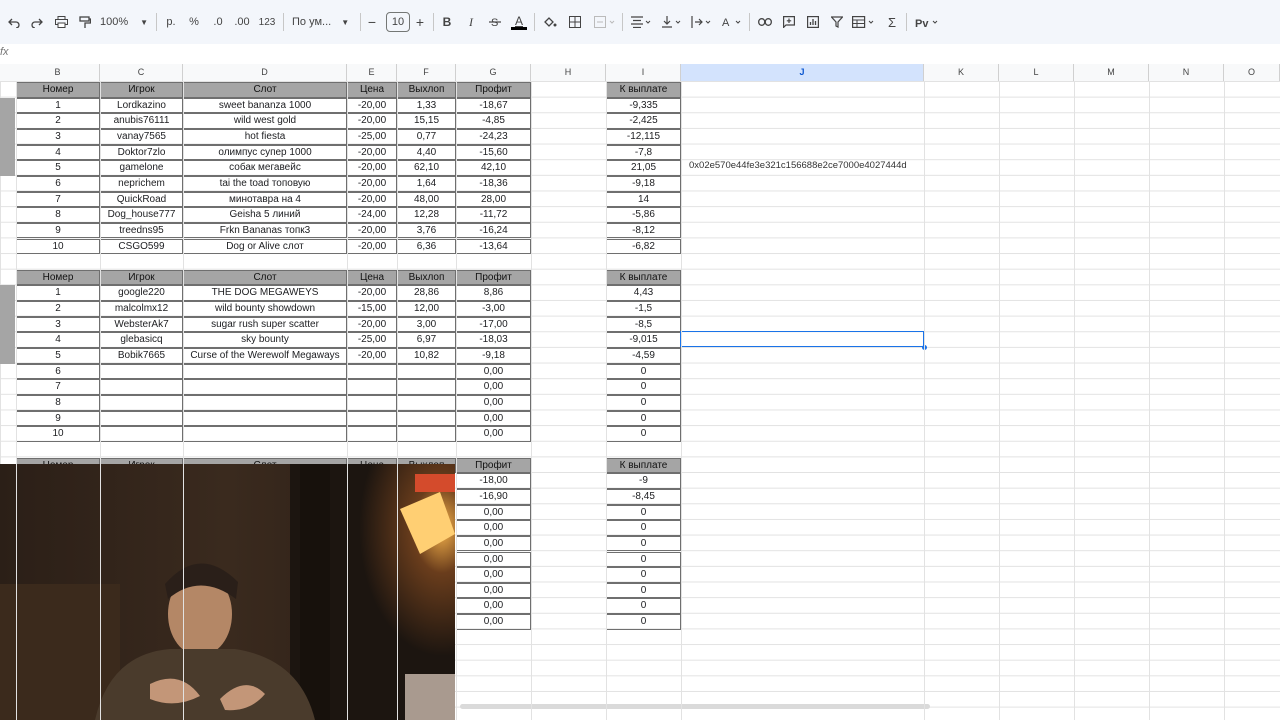  Describe the element at coordinates (141, 183) in the screenshot. I see `cell-player: neprichem` at that location.